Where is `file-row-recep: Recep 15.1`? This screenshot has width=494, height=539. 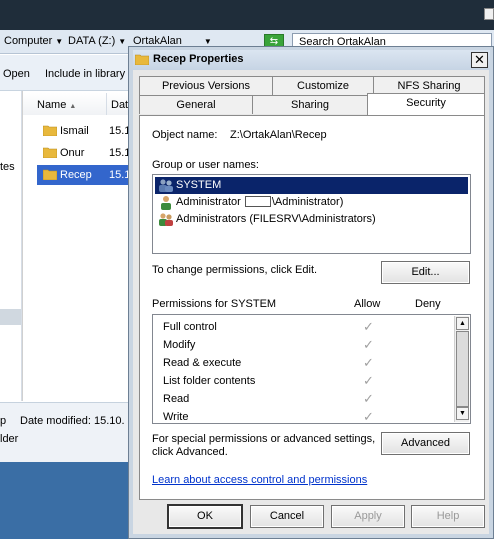 file-row-recep: Recep 15.1 is located at coordinates (86, 175).